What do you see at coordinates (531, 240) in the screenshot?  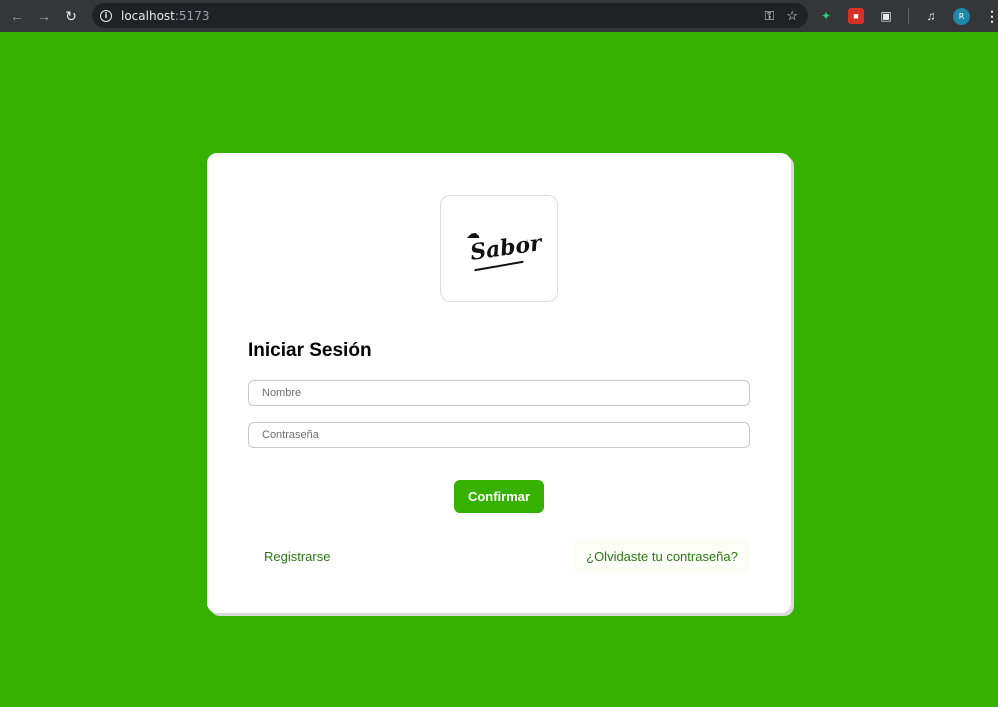 I see `logo-dots-decoration: ···` at bounding box center [531, 240].